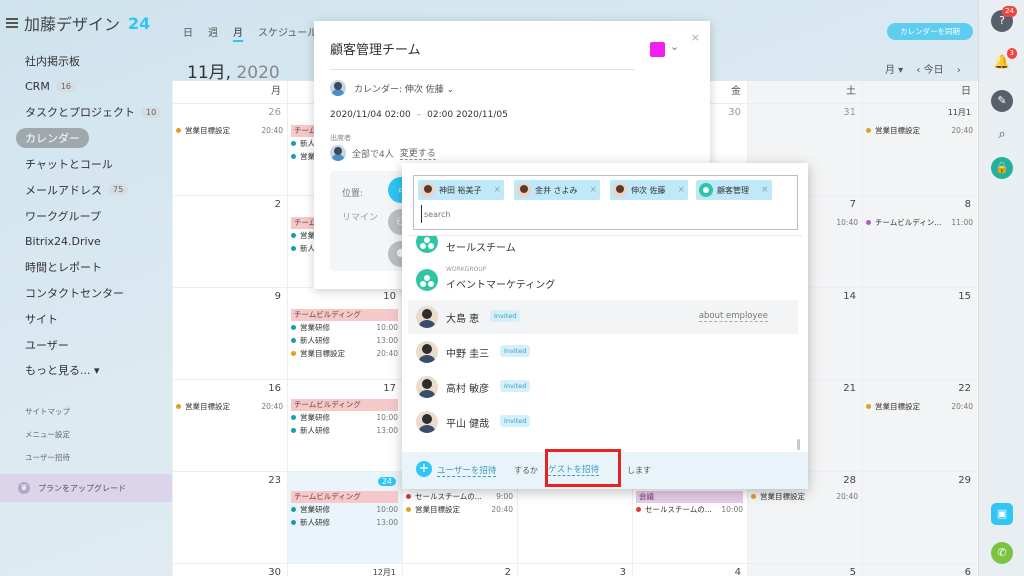 This screenshot has height=576, width=1024. I want to click on search-icon: ⌕, so click(1002, 135).